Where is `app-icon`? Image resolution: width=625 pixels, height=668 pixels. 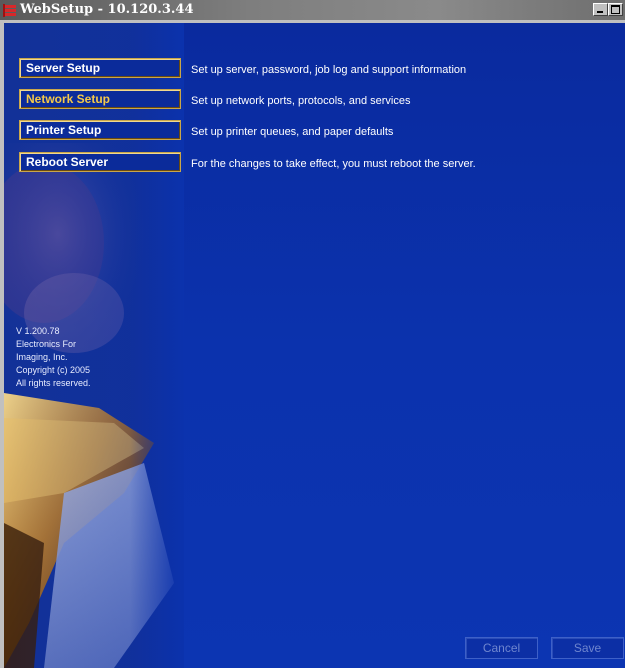 app-icon is located at coordinates (9, 10).